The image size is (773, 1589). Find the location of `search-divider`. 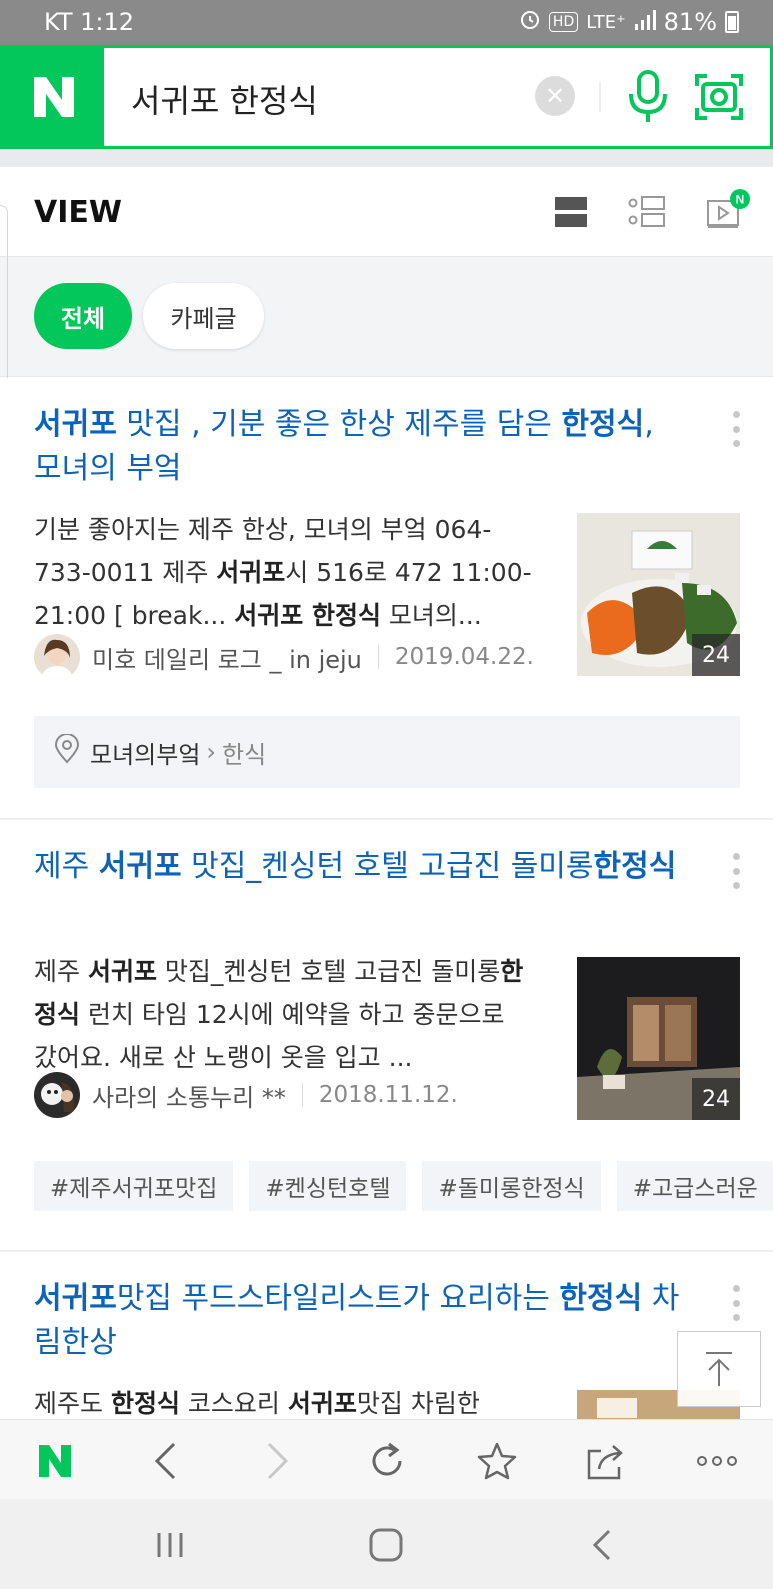

search-divider is located at coordinates (600, 97).